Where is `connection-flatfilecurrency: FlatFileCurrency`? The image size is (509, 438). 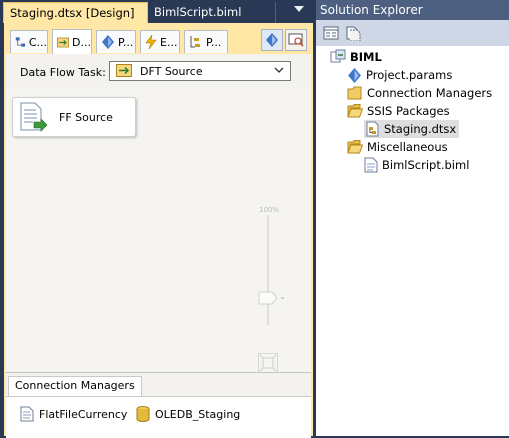
connection-flatfilecurrency: FlatFileCurrency is located at coordinates (73, 414).